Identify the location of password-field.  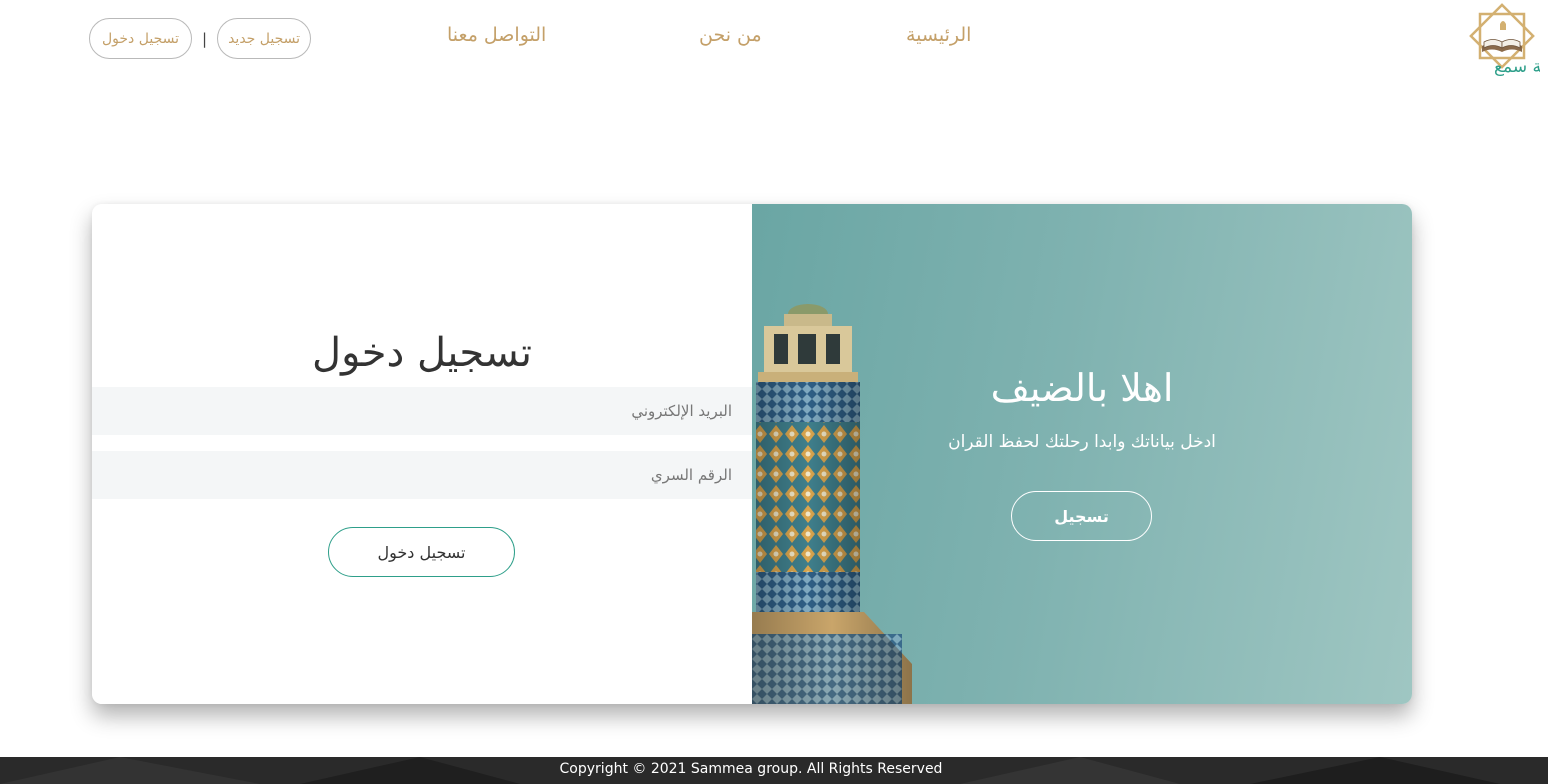
(422, 475).